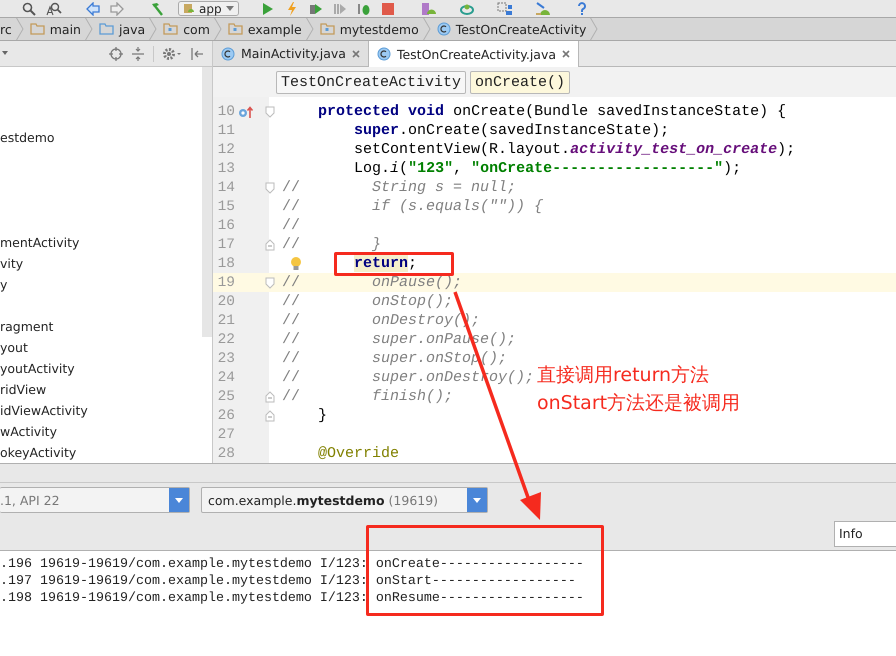  I want to click on structure-crumb: onCreate(), so click(520, 82).